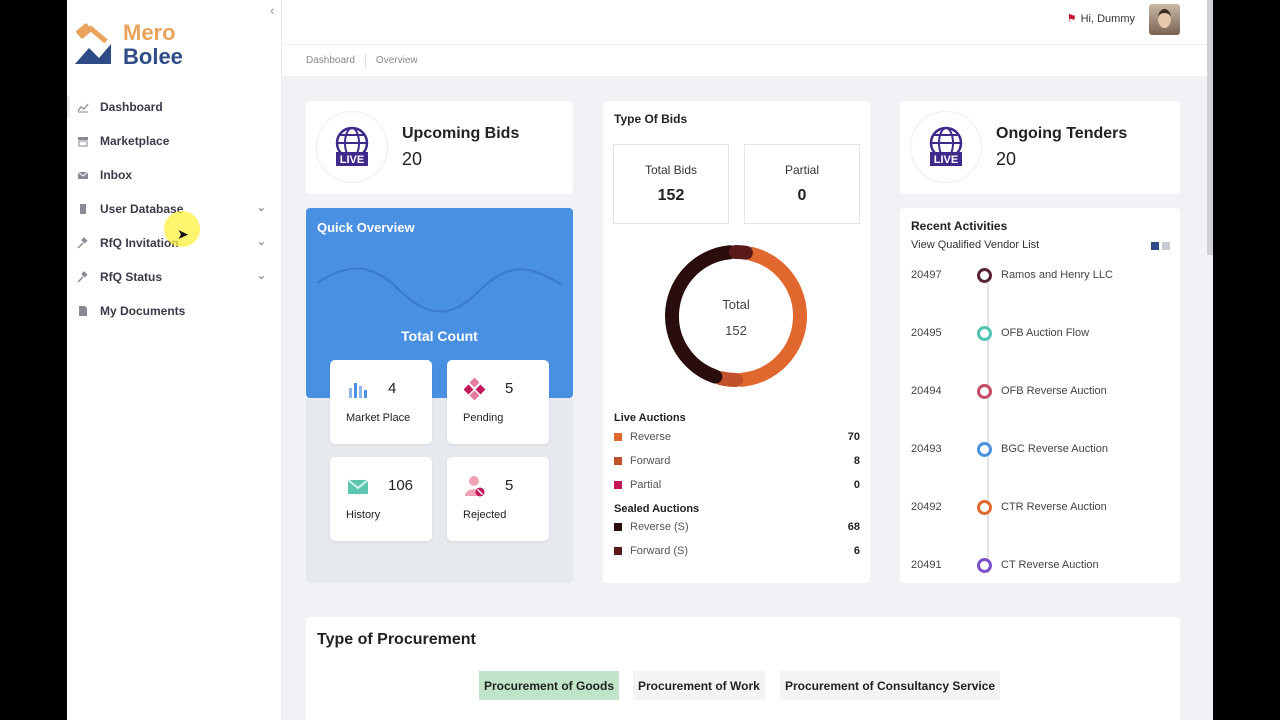 Image resolution: width=1280 pixels, height=720 pixels. Describe the element at coordinates (358, 390) in the screenshot. I see `bar-chart-icon` at that location.